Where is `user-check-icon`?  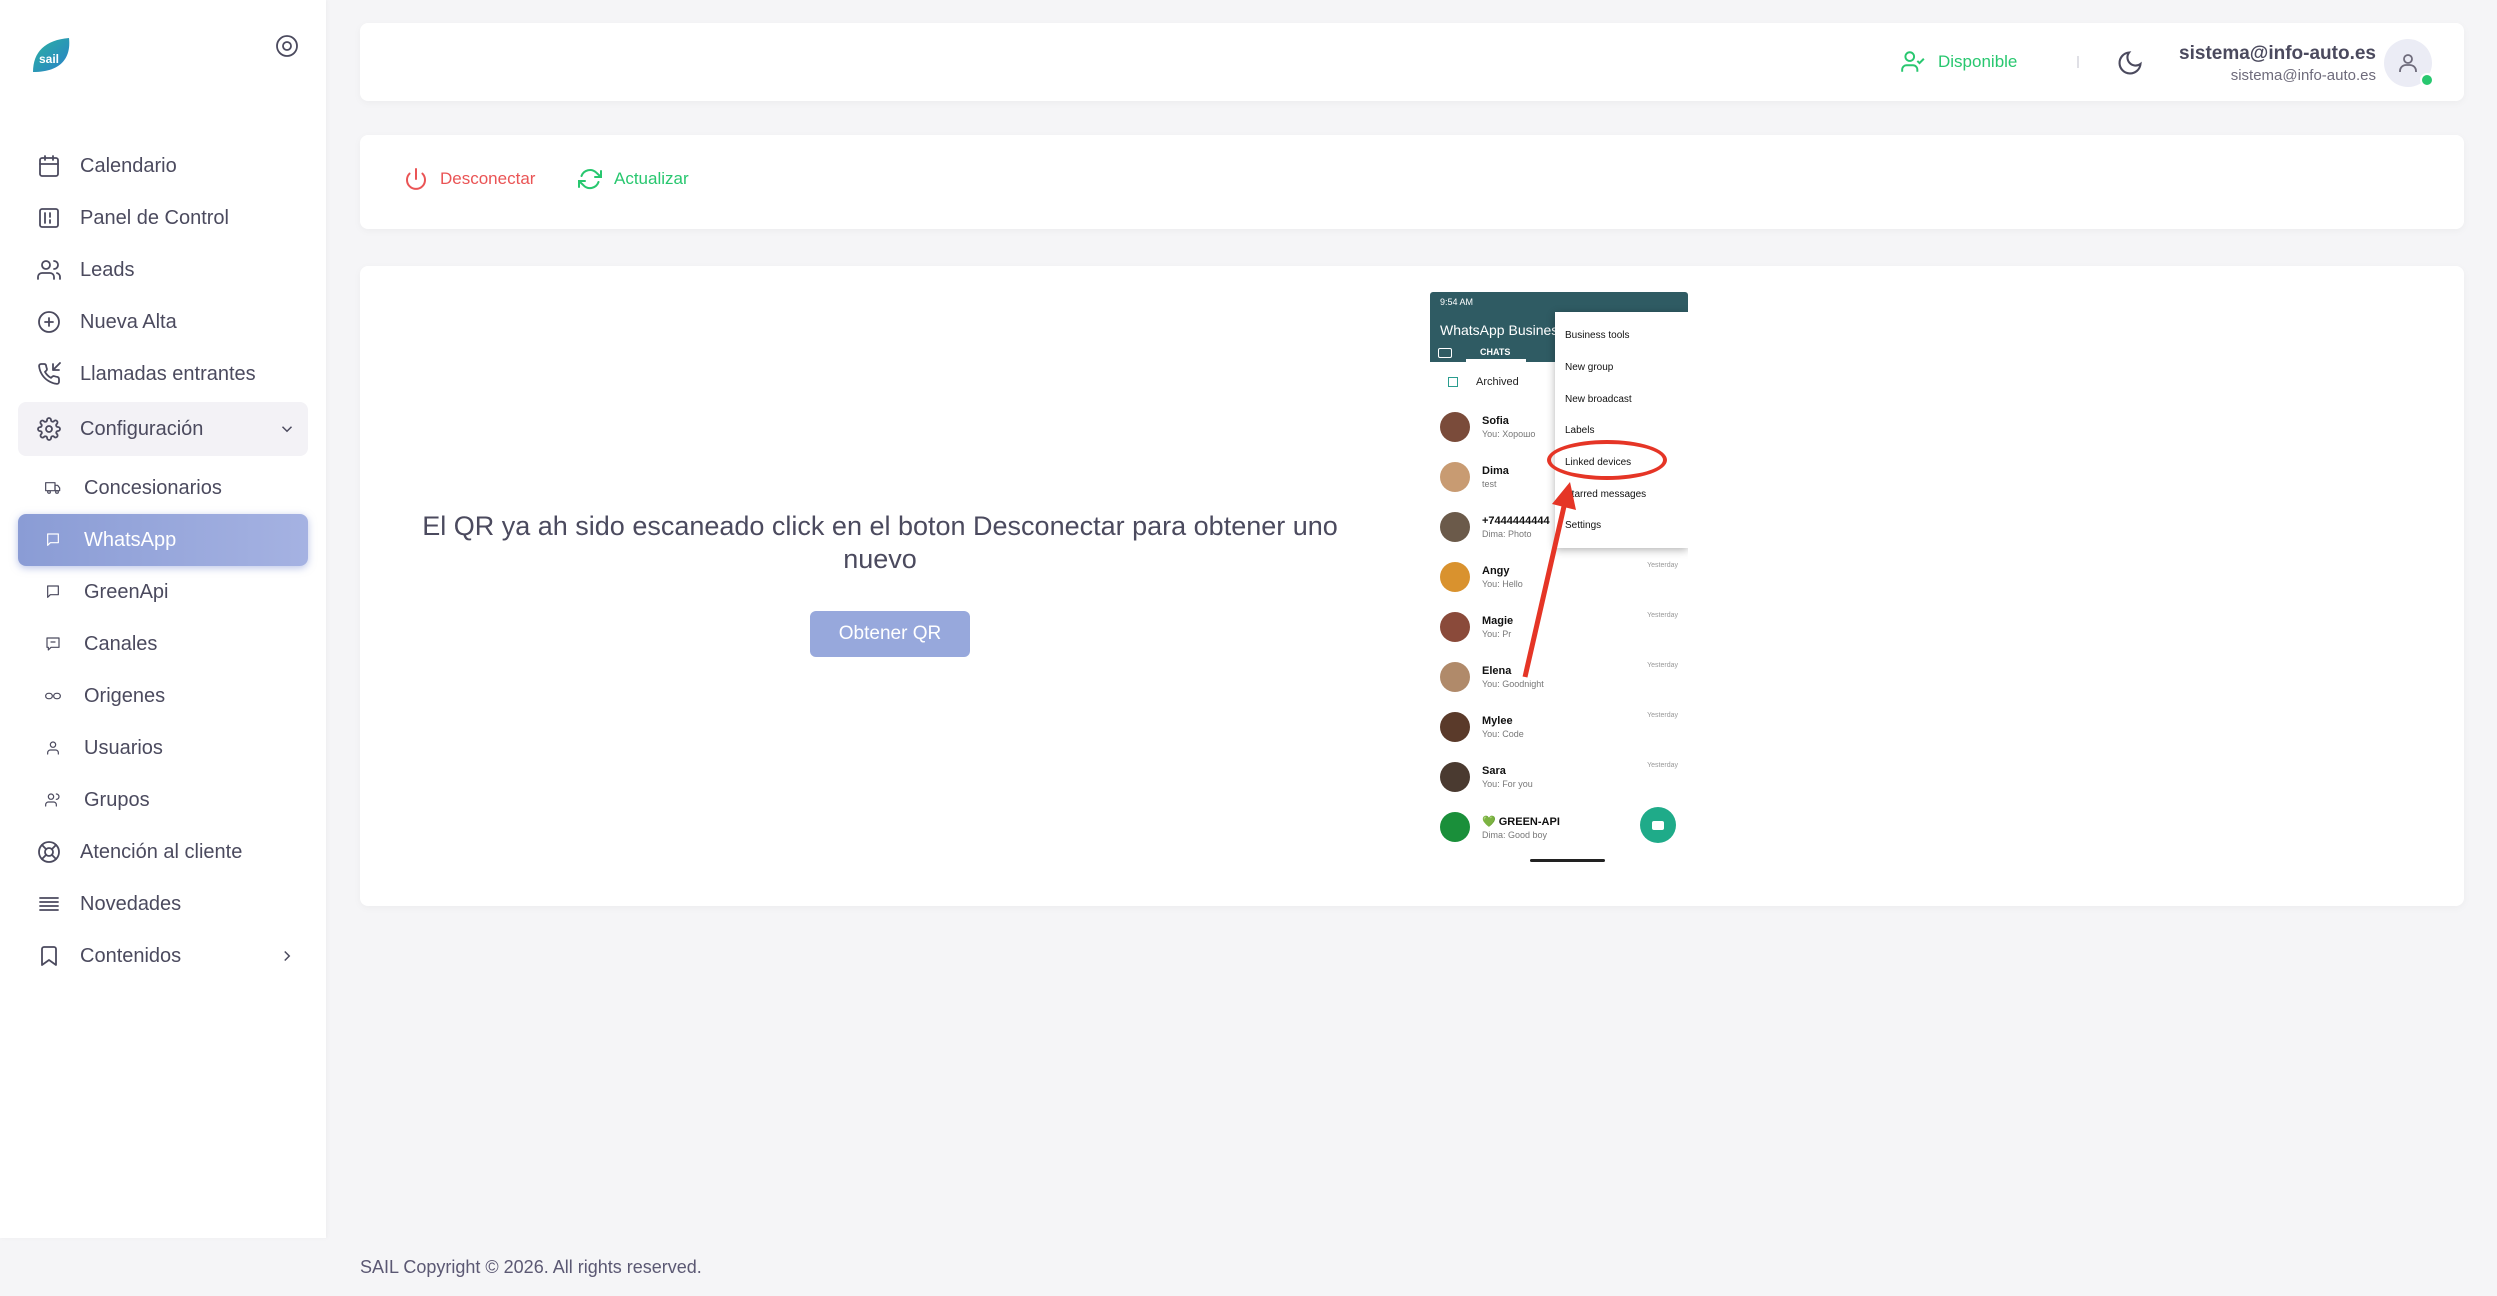
user-check-icon is located at coordinates (1913, 61).